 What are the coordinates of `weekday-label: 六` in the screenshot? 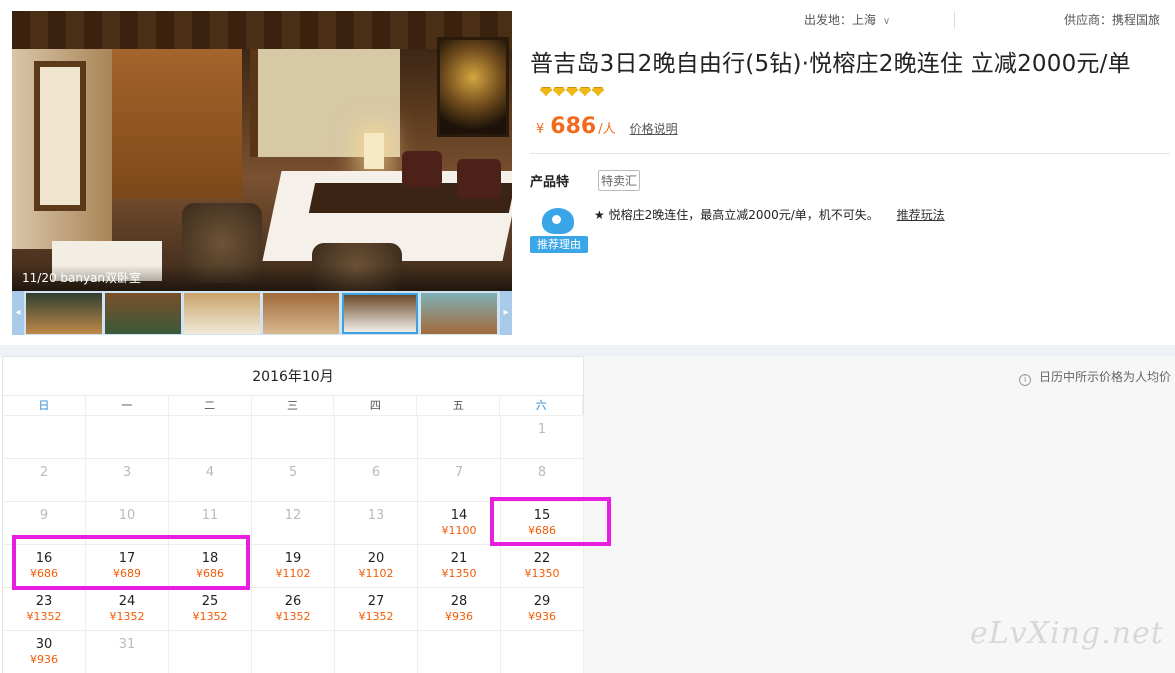 It's located at (542, 406).